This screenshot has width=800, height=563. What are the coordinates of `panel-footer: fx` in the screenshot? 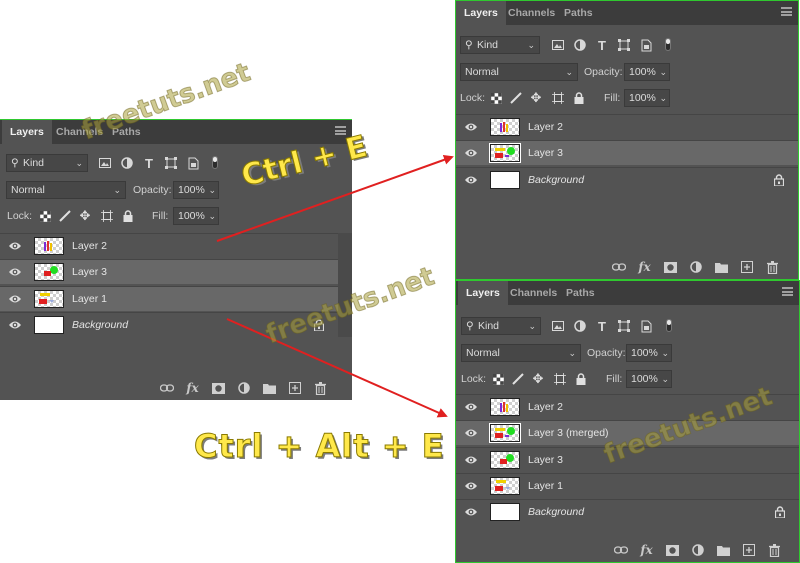 It's located at (627, 550).